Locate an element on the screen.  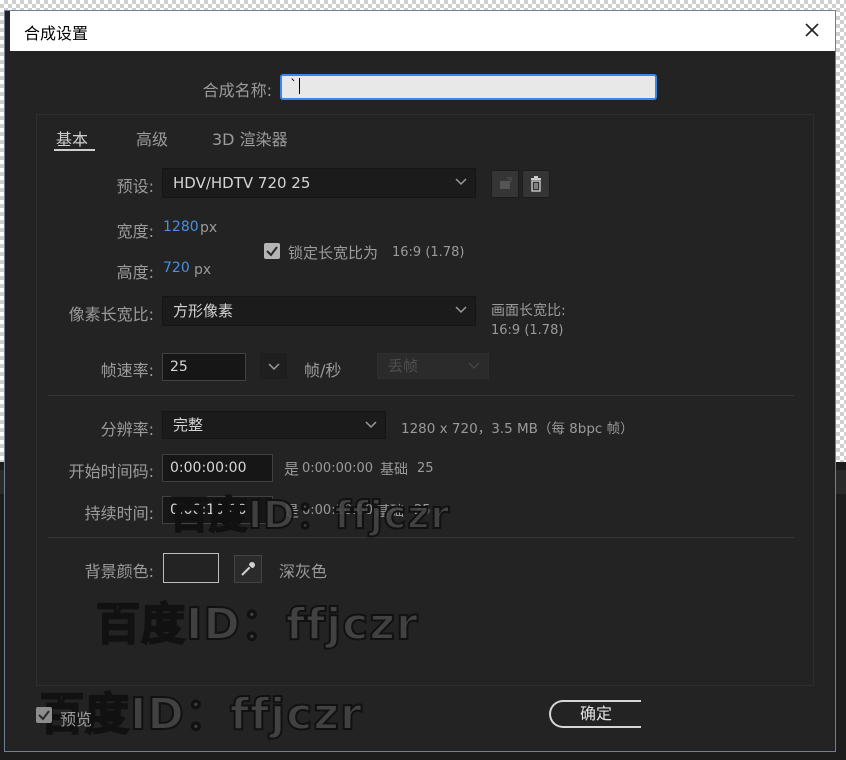
height-label: 高度: is located at coordinates (135, 272).